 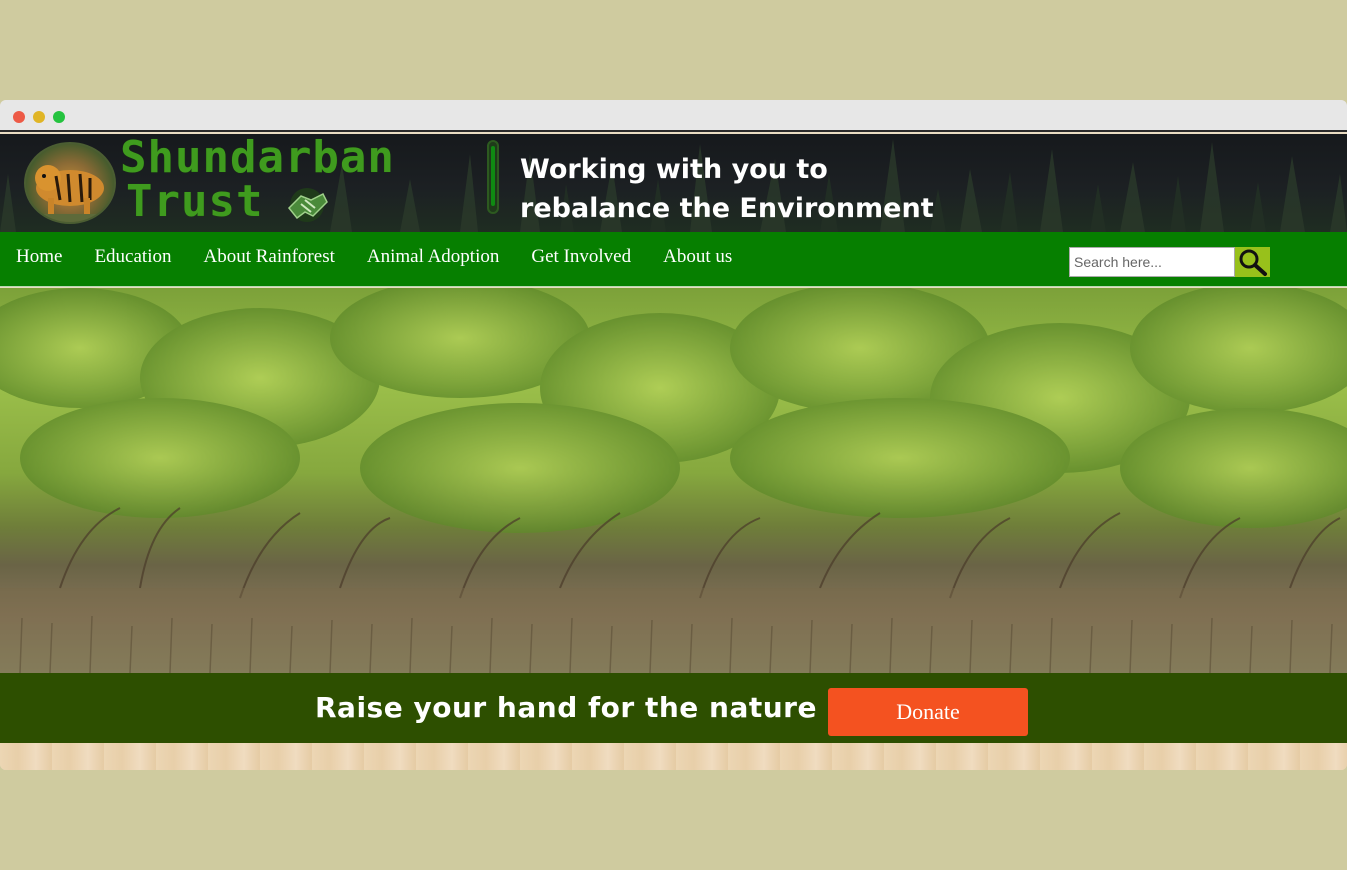 I want to click on nav-item-get-involved: Get Involved, so click(x=581, y=257).